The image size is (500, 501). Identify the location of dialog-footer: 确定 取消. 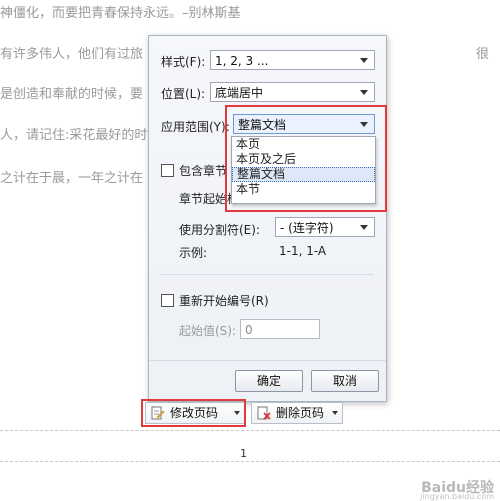
(267, 380).